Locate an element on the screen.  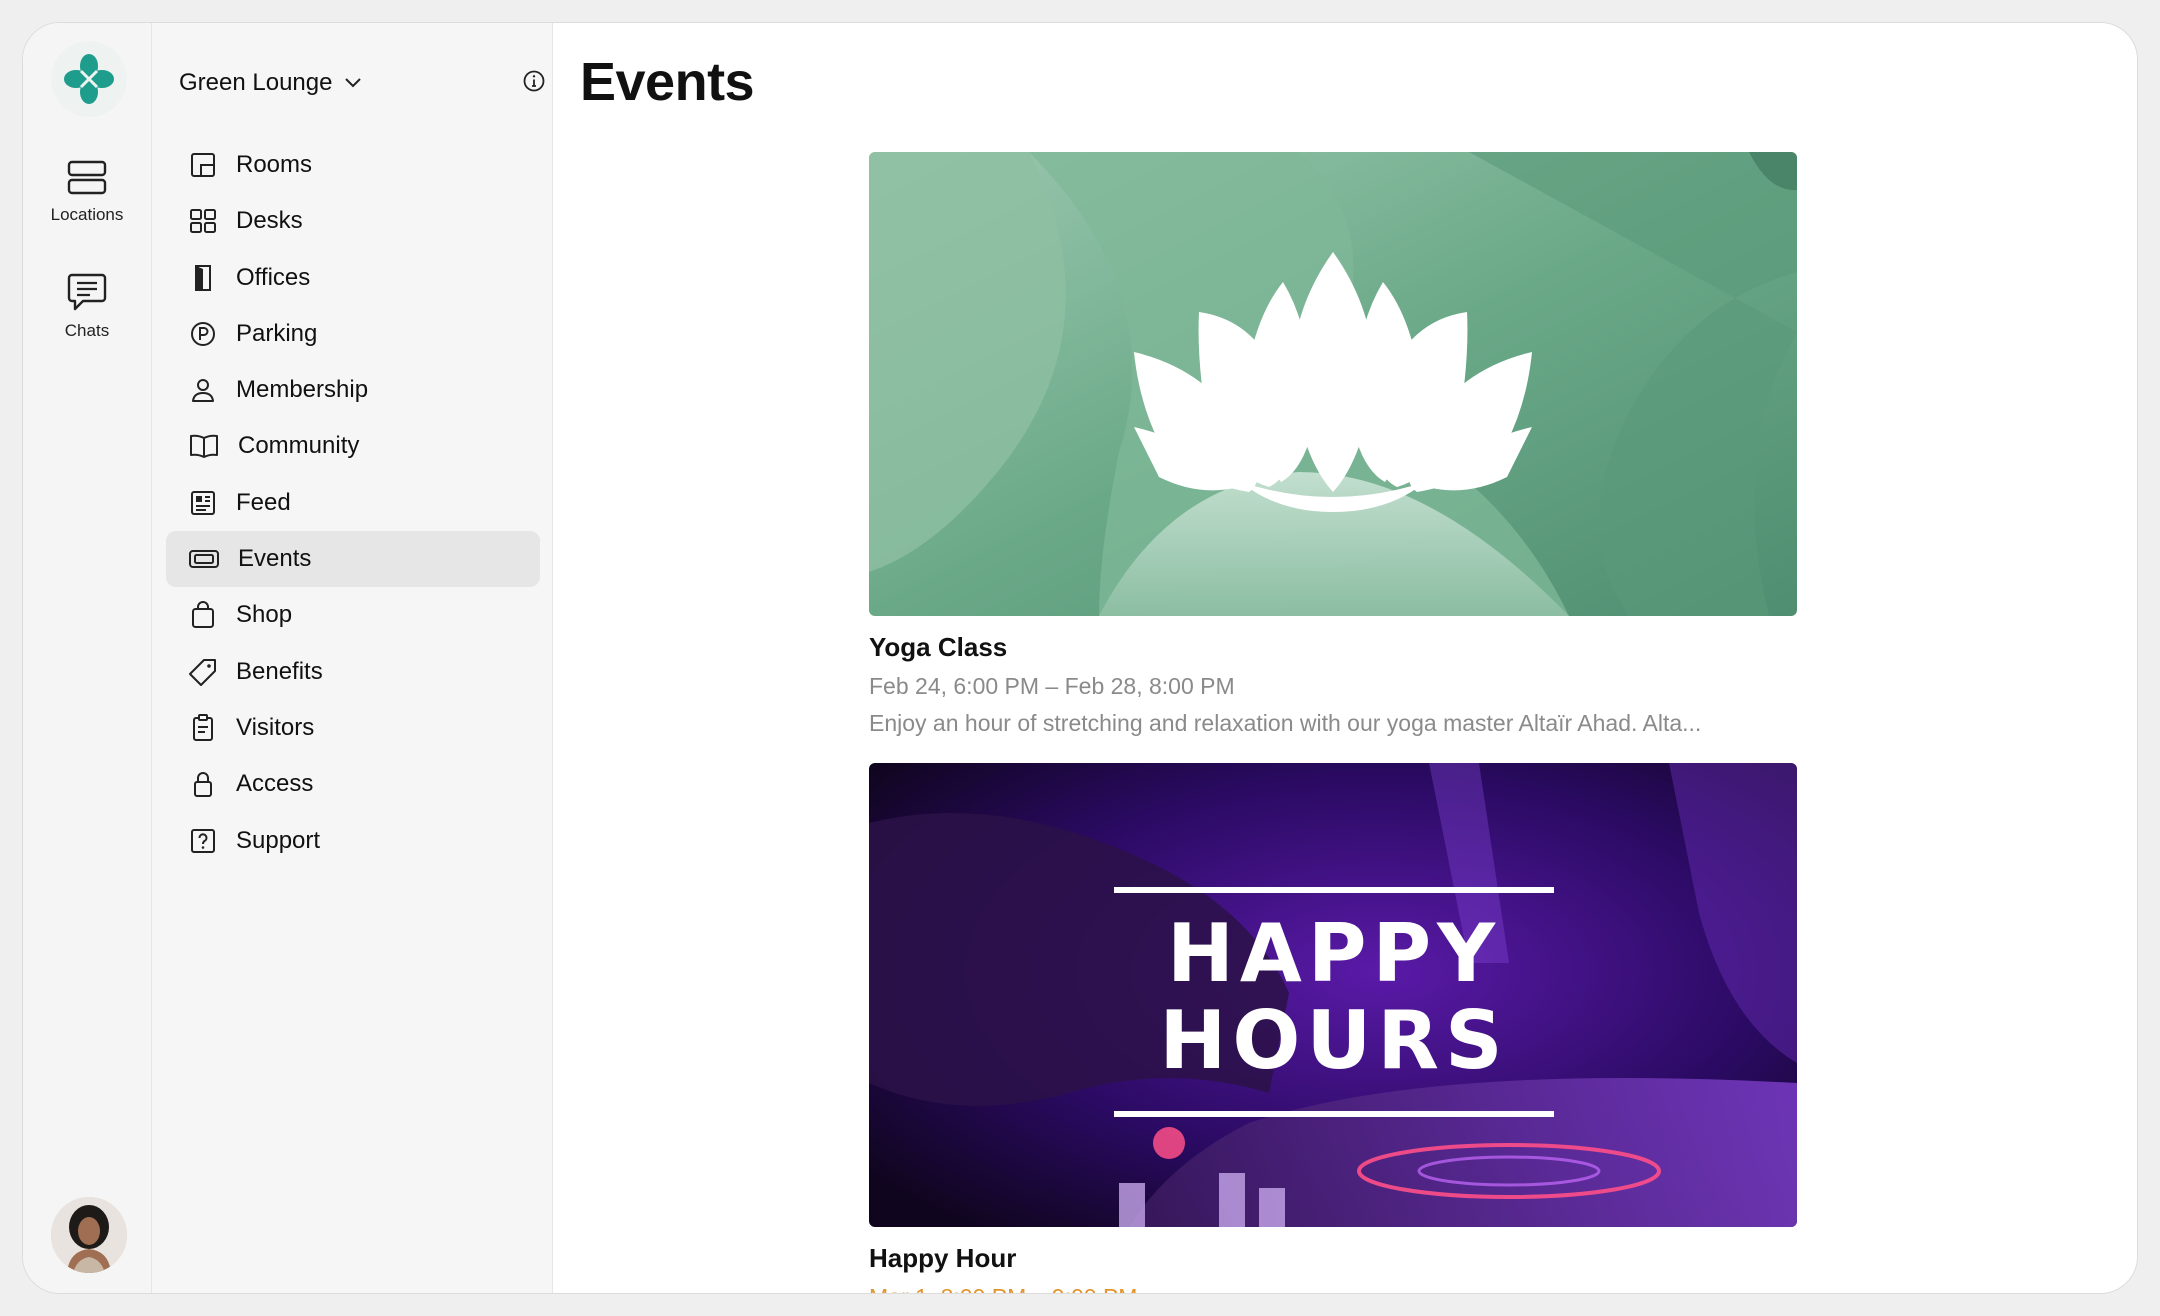
nav-item-membership: Membership is located at coordinates (353, 390).